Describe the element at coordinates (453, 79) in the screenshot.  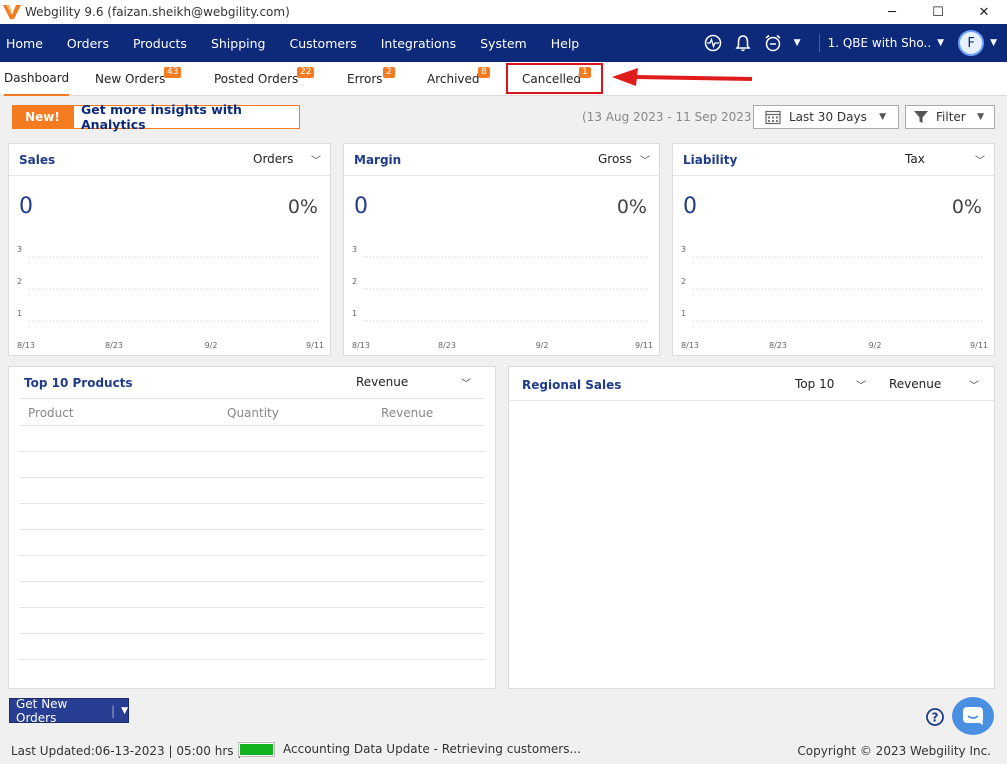
I see `tab-label: Archived` at that location.